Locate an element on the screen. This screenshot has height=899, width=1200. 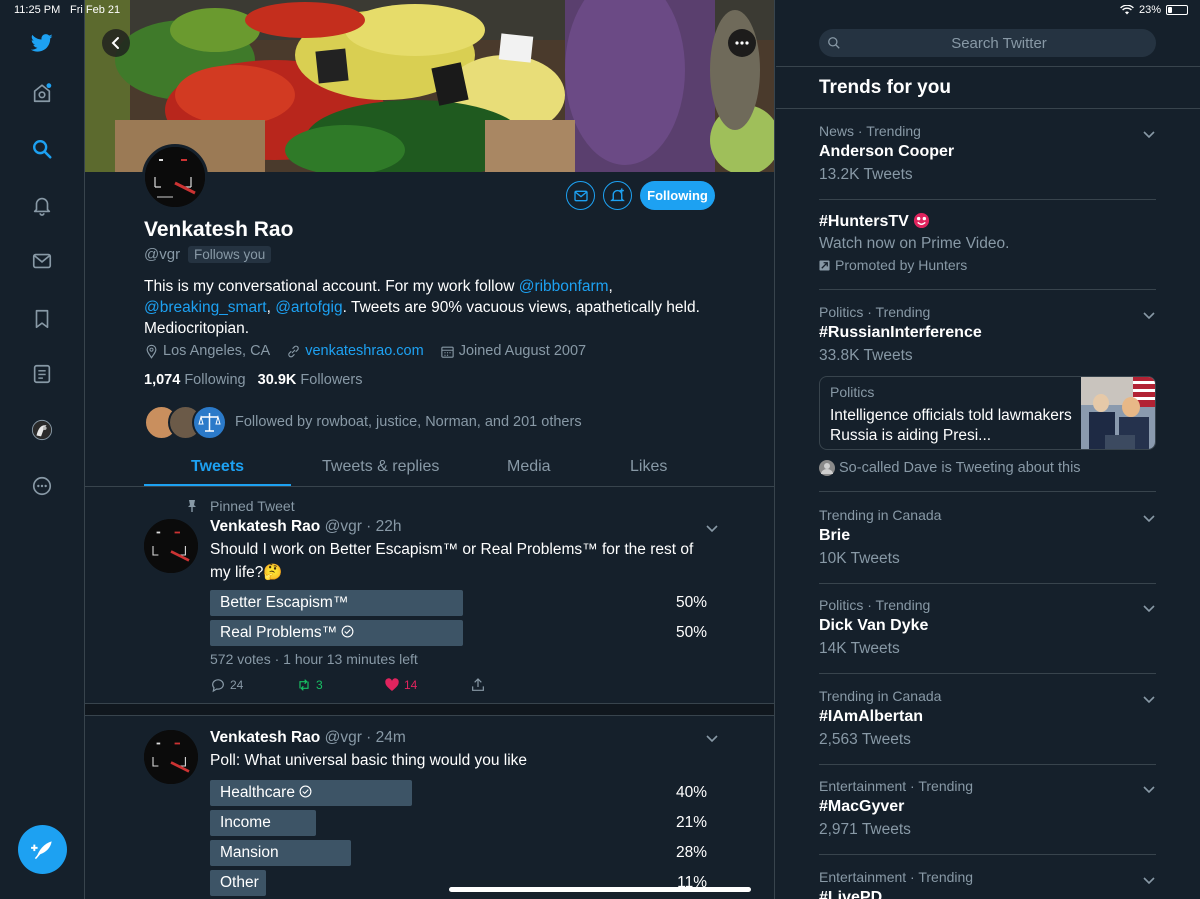
back-button is located at coordinates (116, 43).